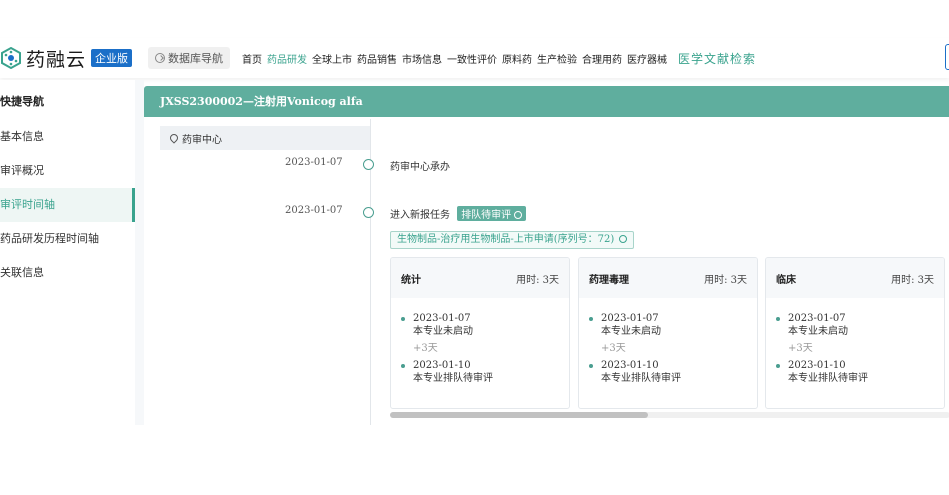 The width and height of the screenshot is (949, 495). I want to click on sidebar-item-related-info: 关联信息, so click(67, 273).